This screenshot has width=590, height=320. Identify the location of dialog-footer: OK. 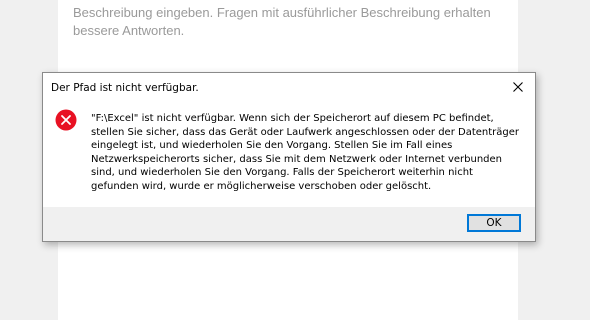
(289, 224).